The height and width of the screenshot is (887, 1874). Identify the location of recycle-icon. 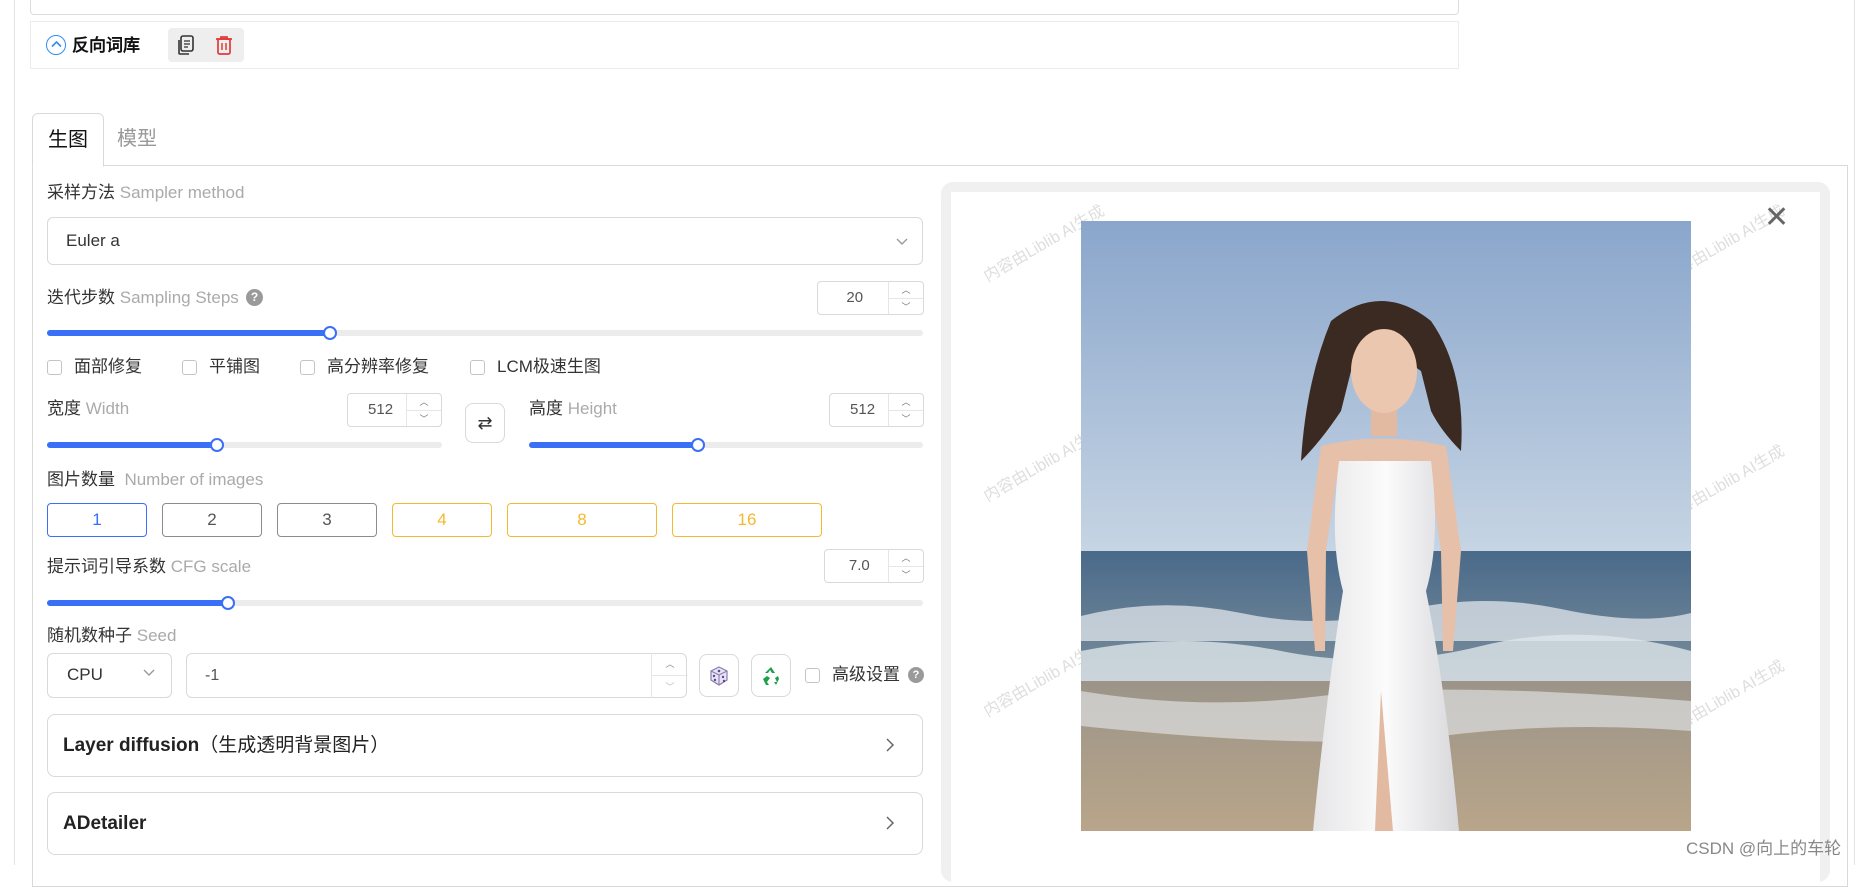
(771, 676).